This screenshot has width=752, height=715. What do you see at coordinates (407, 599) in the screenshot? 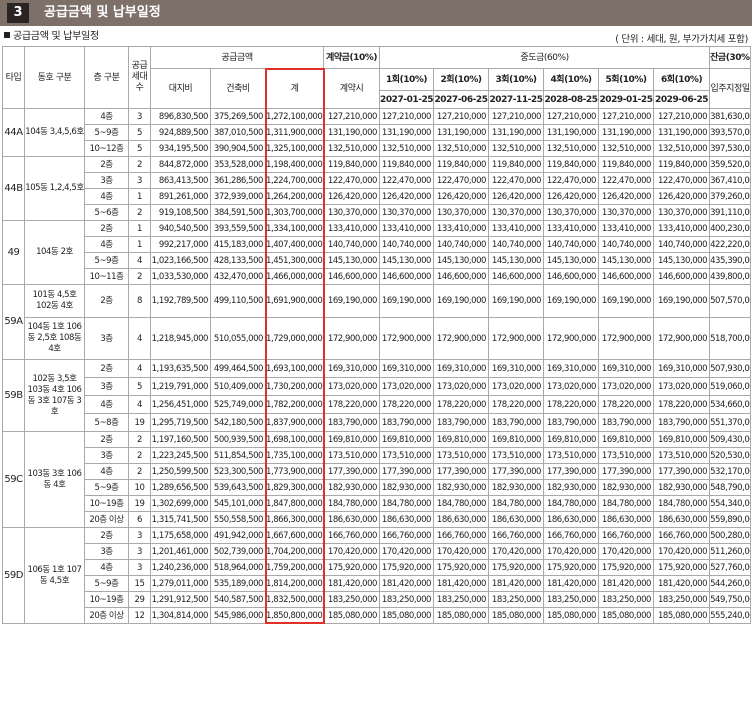
I see `mid-1-cell: 183,250,000` at bounding box center [407, 599].